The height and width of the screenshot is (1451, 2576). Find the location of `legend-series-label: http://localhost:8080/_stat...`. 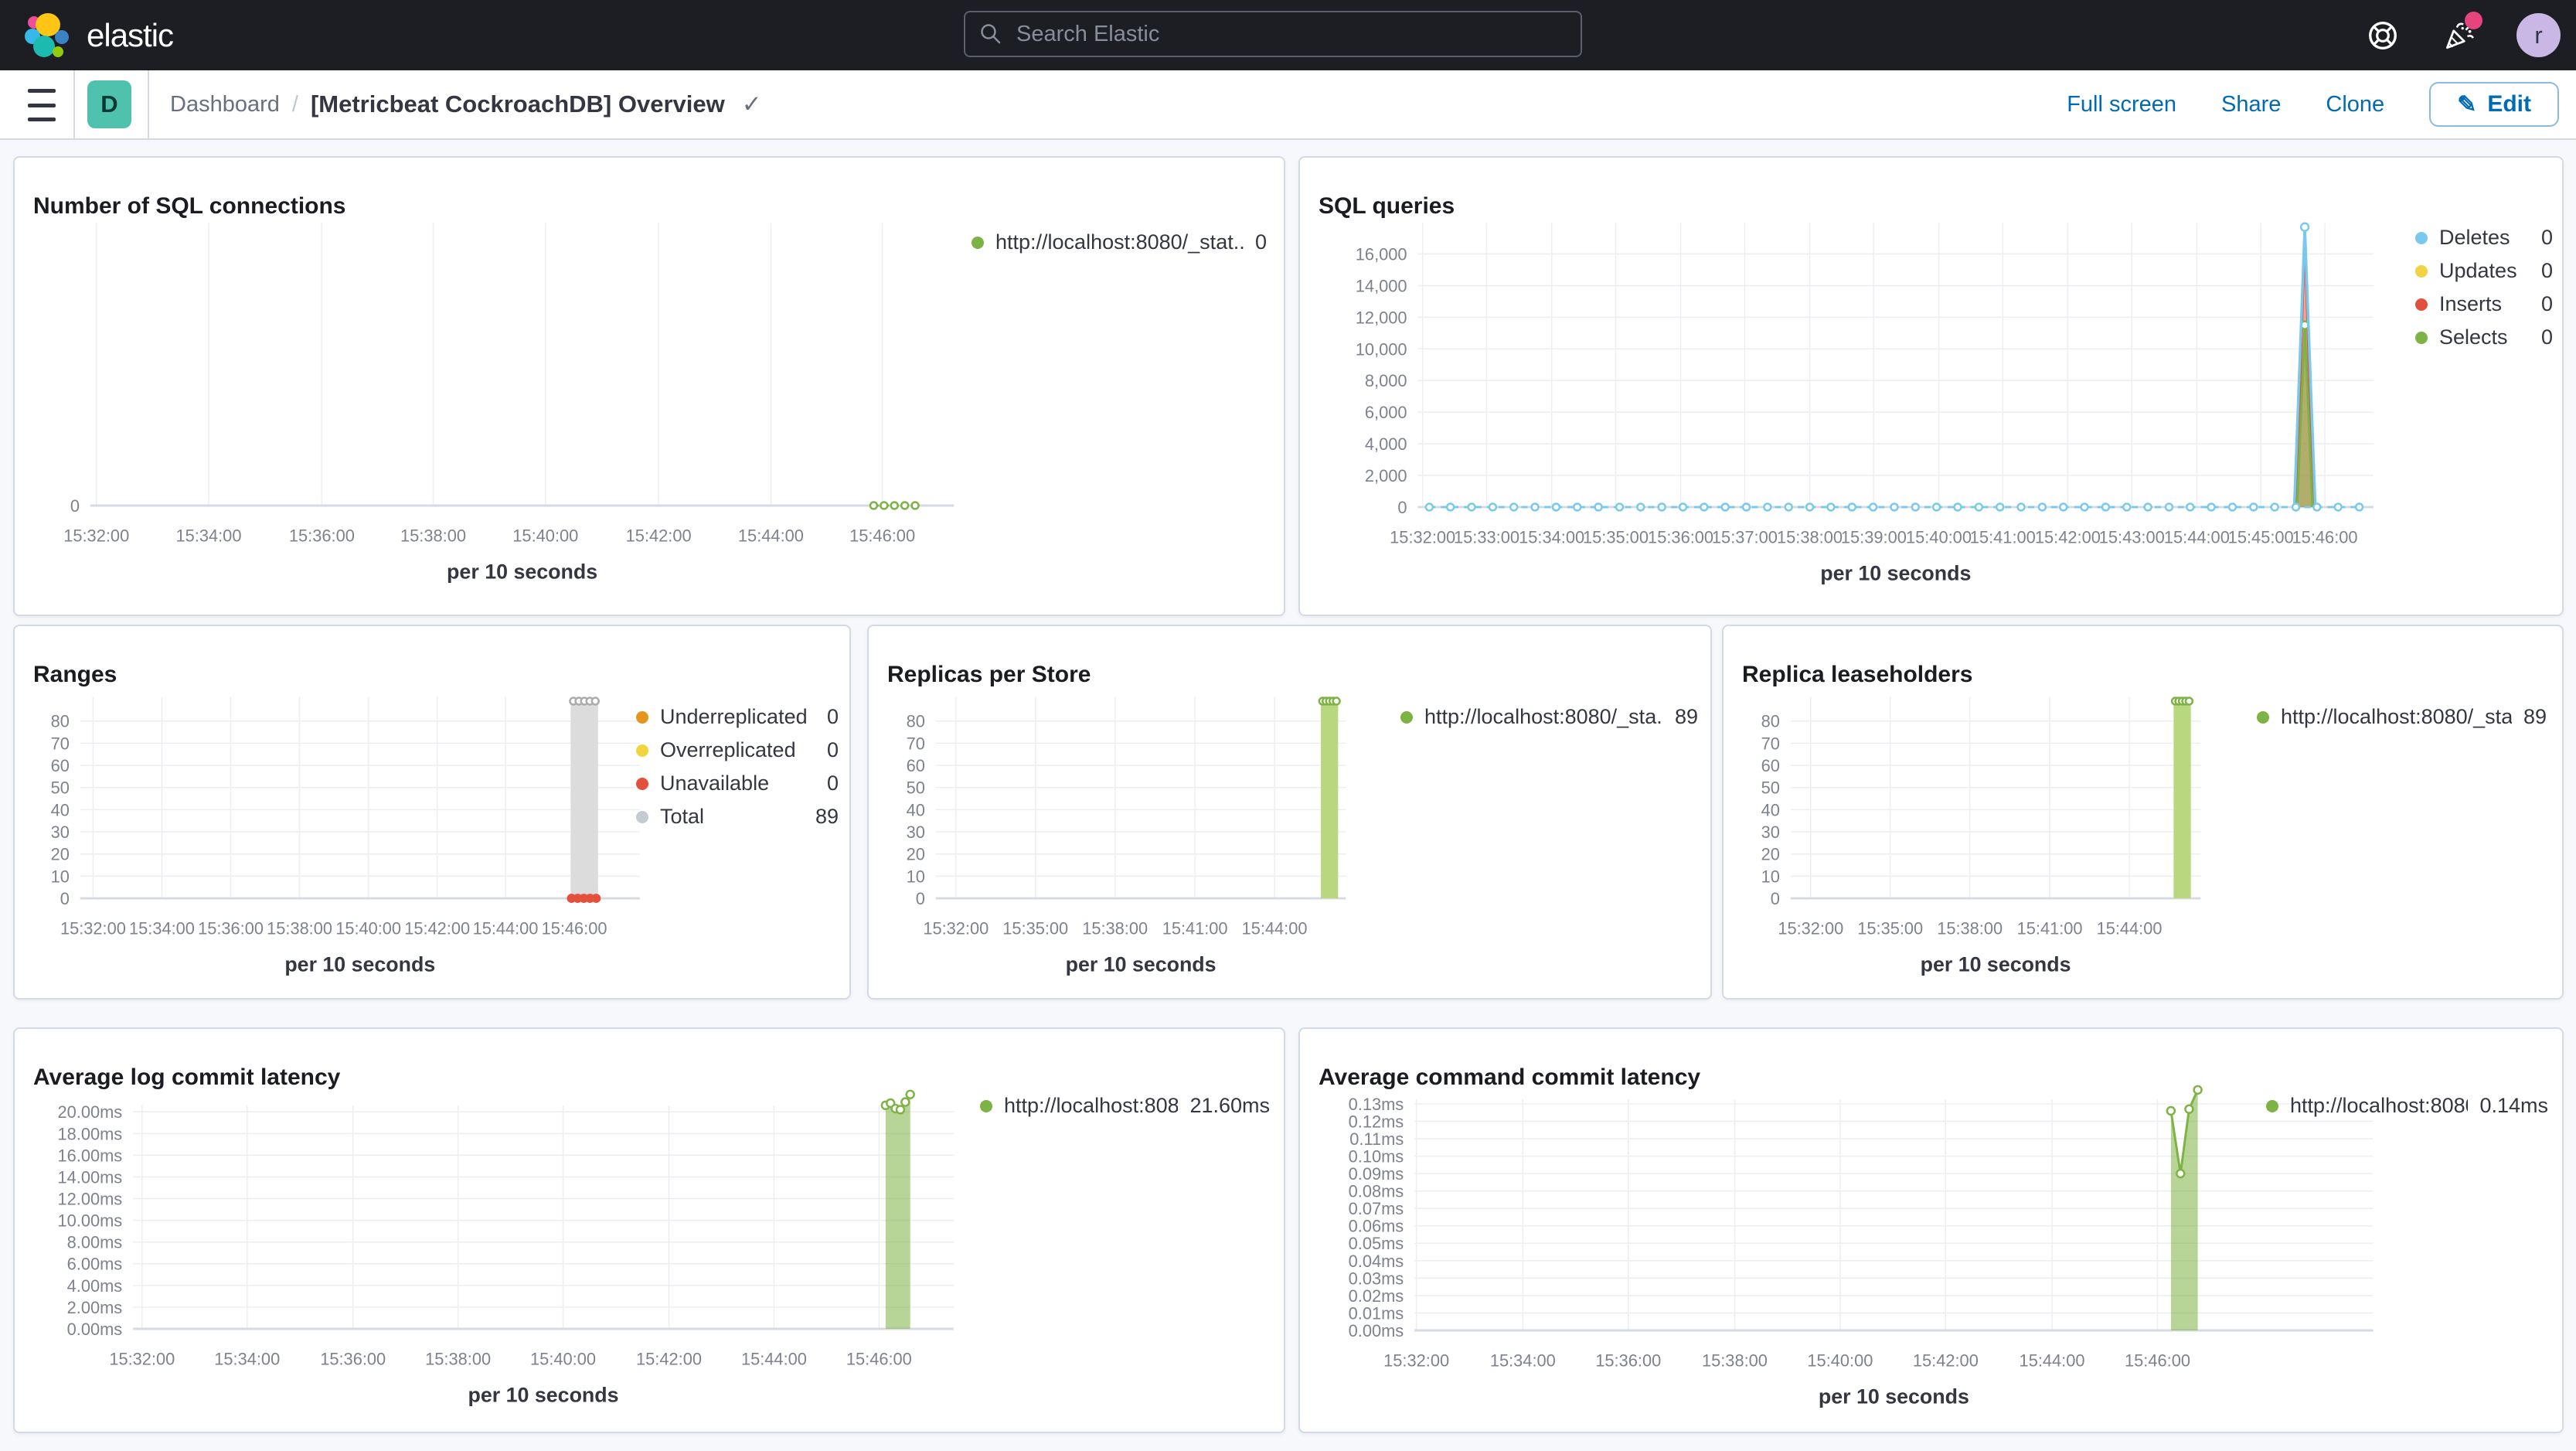

legend-series-label: http://localhost:8080/_stat... is located at coordinates (1119, 242).